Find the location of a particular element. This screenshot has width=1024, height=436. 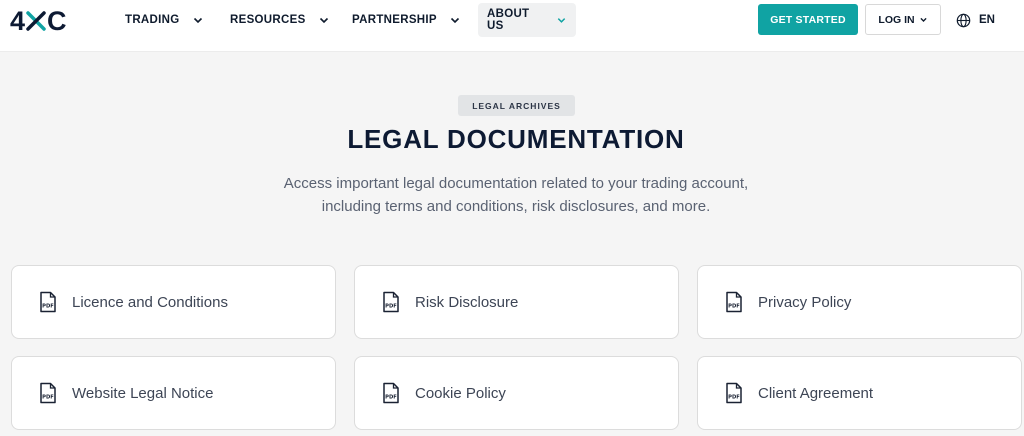

page-title: LEGAL DOCUMENTATION is located at coordinates (516, 139).